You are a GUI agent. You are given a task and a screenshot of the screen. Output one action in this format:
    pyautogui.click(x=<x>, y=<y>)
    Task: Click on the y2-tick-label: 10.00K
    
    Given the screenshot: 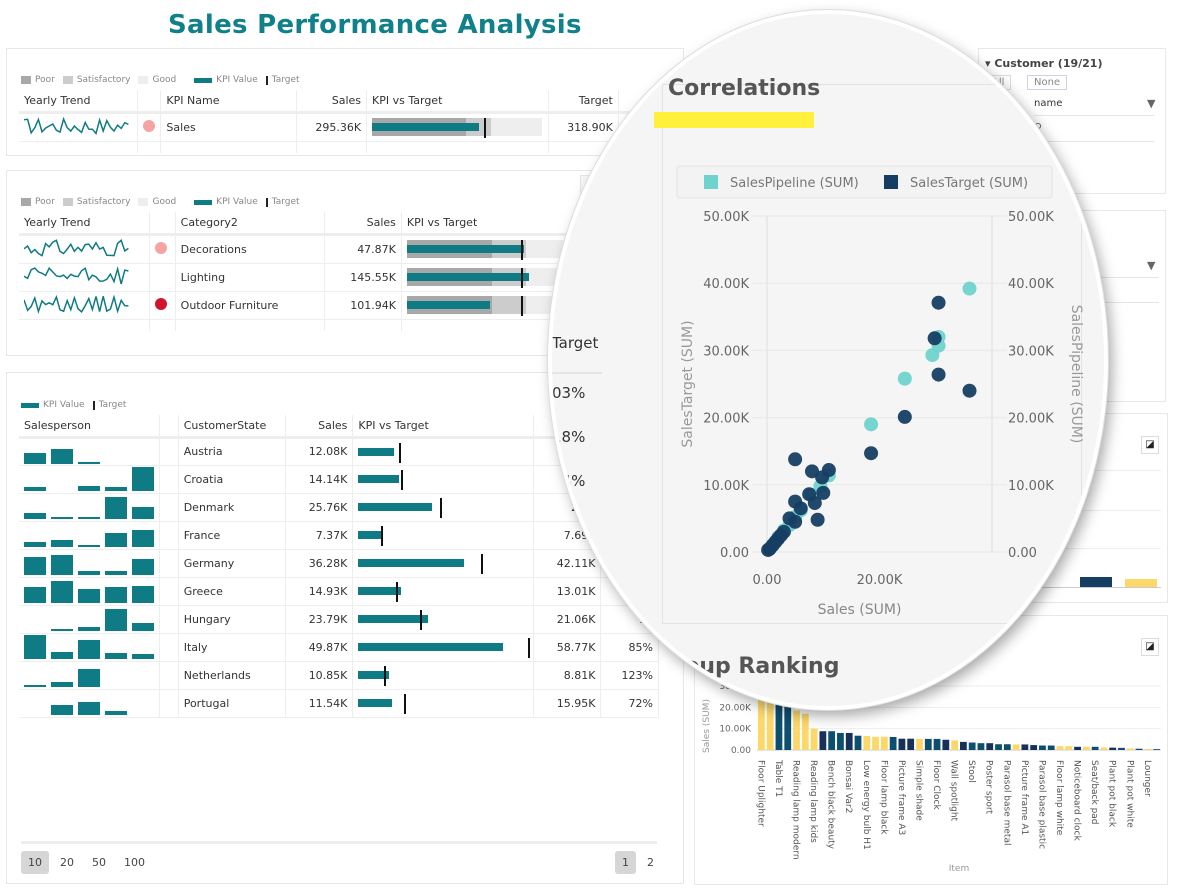 What is the action you would take?
    pyautogui.click(x=1031, y=486)
    